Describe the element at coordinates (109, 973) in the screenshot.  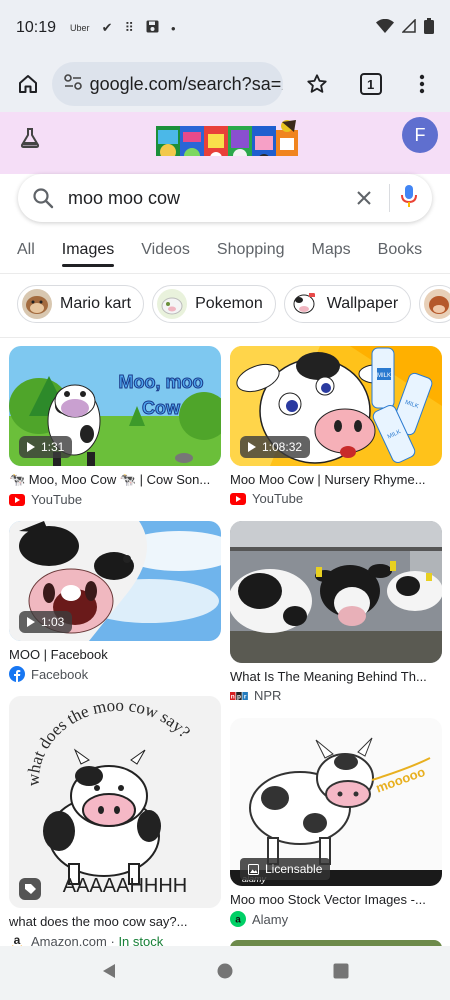
I see `back-button` at that location.